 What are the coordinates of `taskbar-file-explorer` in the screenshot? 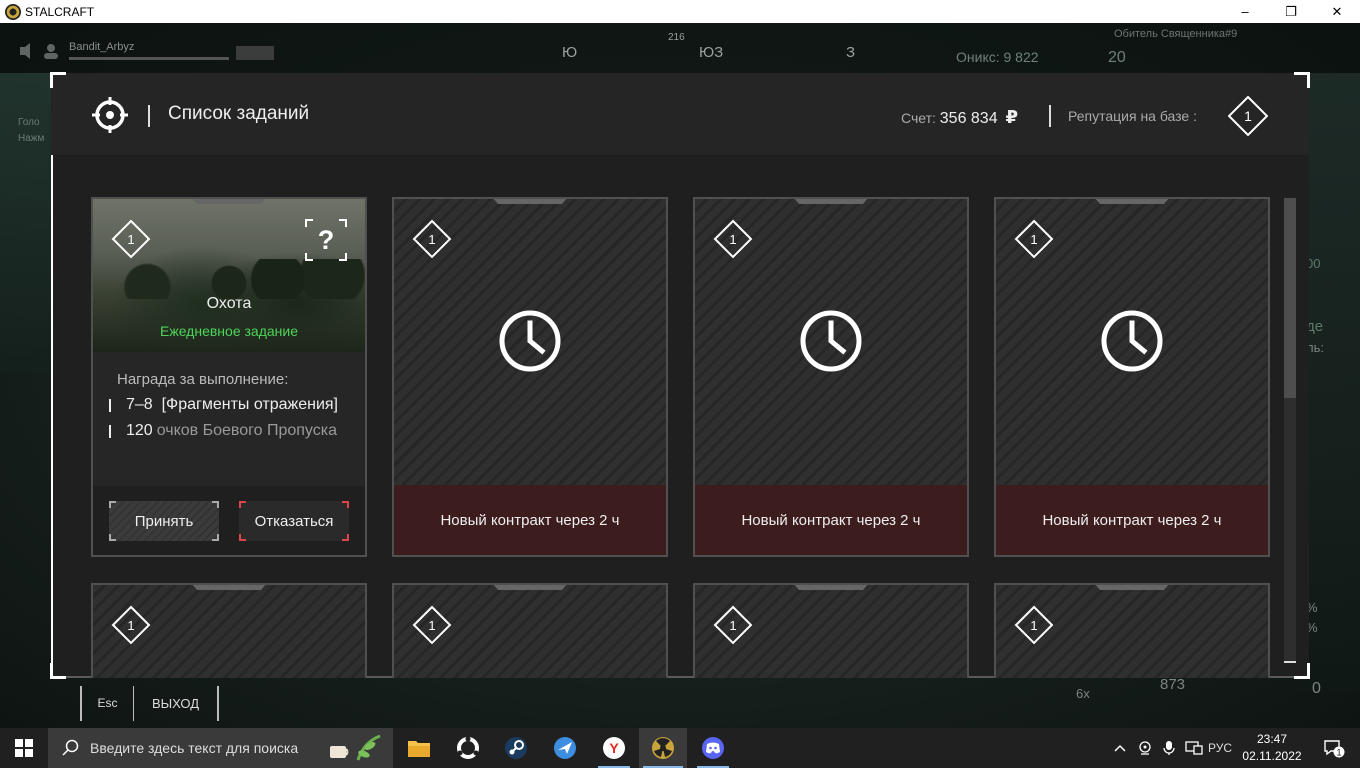 It's located at (419, 748).